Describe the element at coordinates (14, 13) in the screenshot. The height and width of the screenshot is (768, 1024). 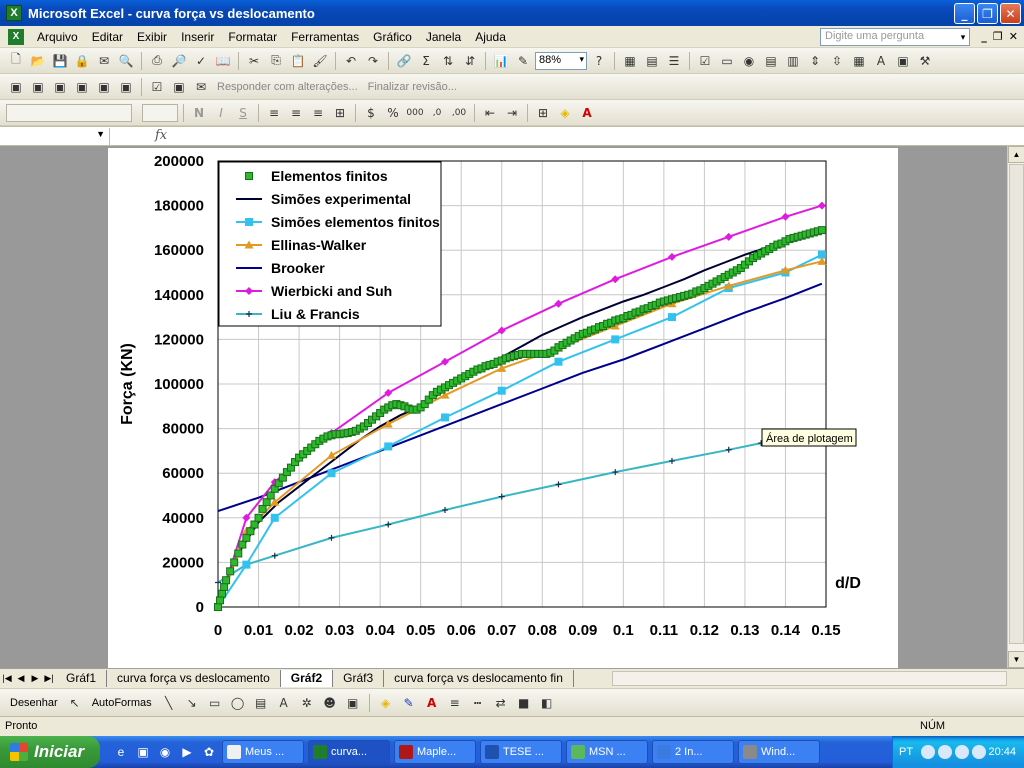
I see `excel-app-icon: X` at that location.